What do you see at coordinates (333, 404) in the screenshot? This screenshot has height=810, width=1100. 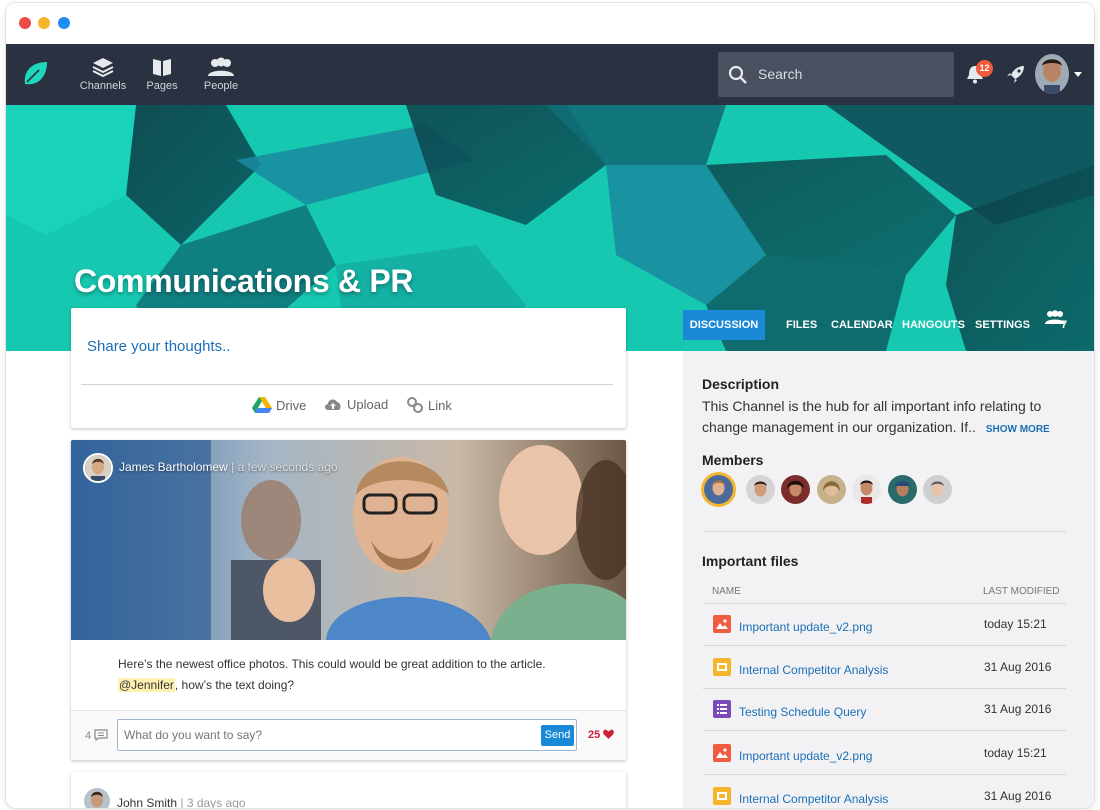 I see `cloud-upload-icon` at bounding box center [333, 404].